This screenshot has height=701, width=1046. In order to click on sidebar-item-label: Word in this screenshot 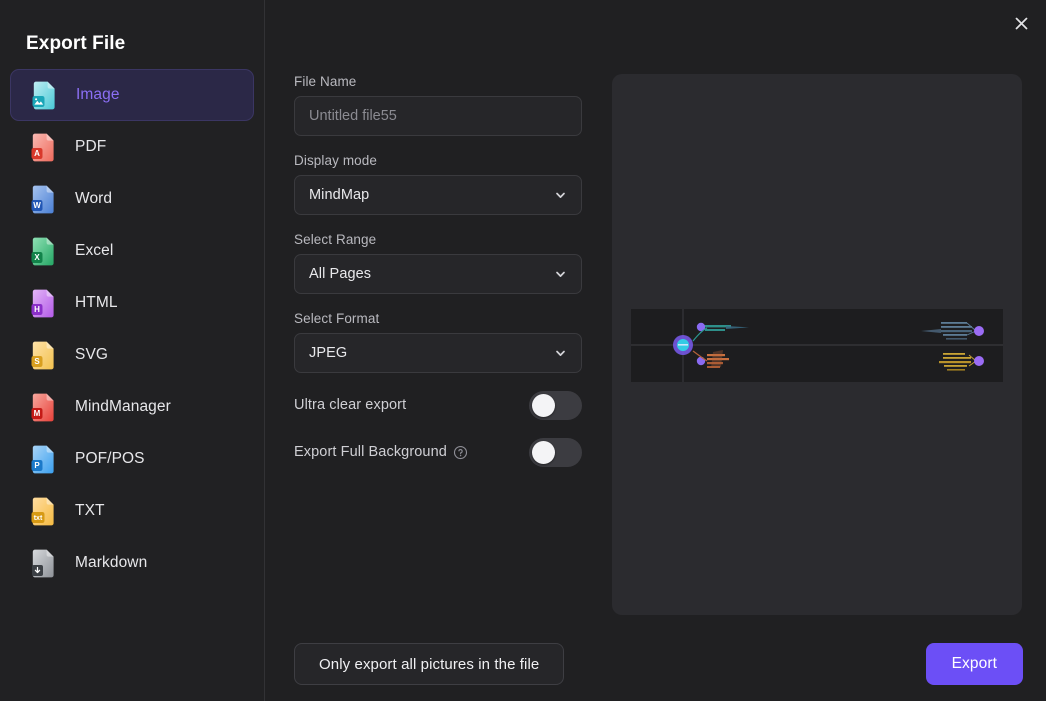, I will do `click(94, 198)`.